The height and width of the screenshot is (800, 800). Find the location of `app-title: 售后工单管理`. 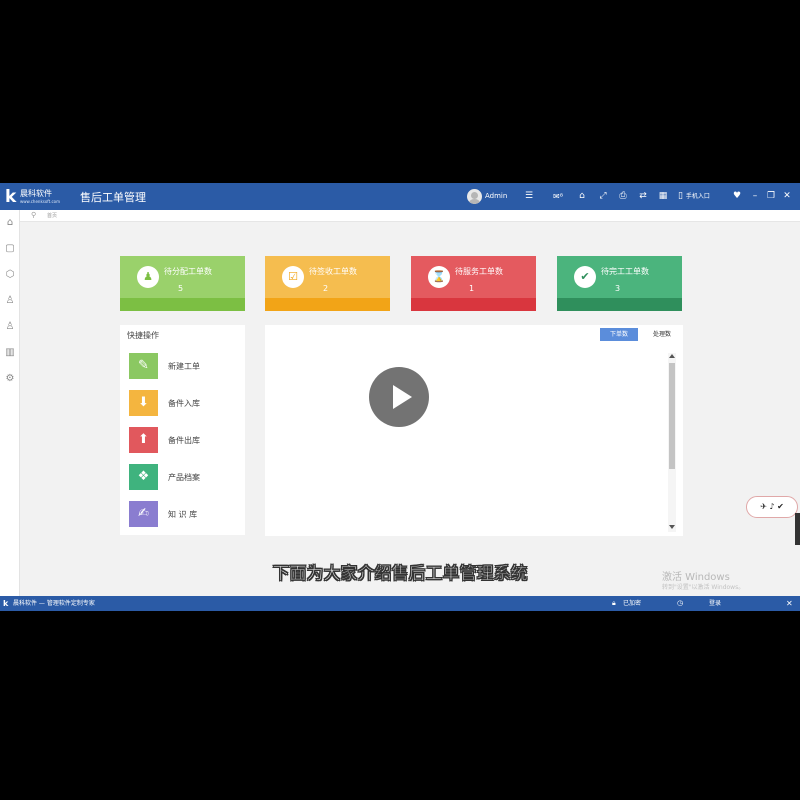

app-title: 售后工单管理 is located at coordinates (113, 197).